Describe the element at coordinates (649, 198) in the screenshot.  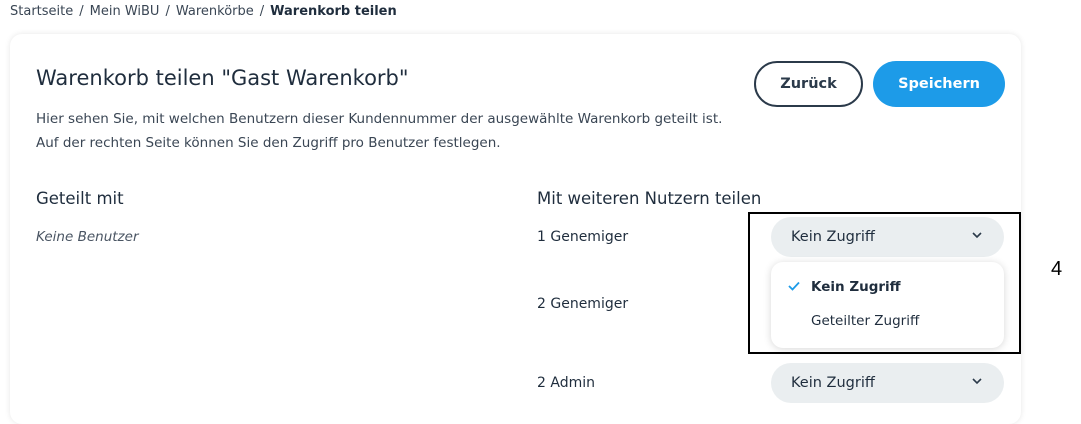
I see `share-more-heading: Mit weiteren Nutzern teilen` at that location.